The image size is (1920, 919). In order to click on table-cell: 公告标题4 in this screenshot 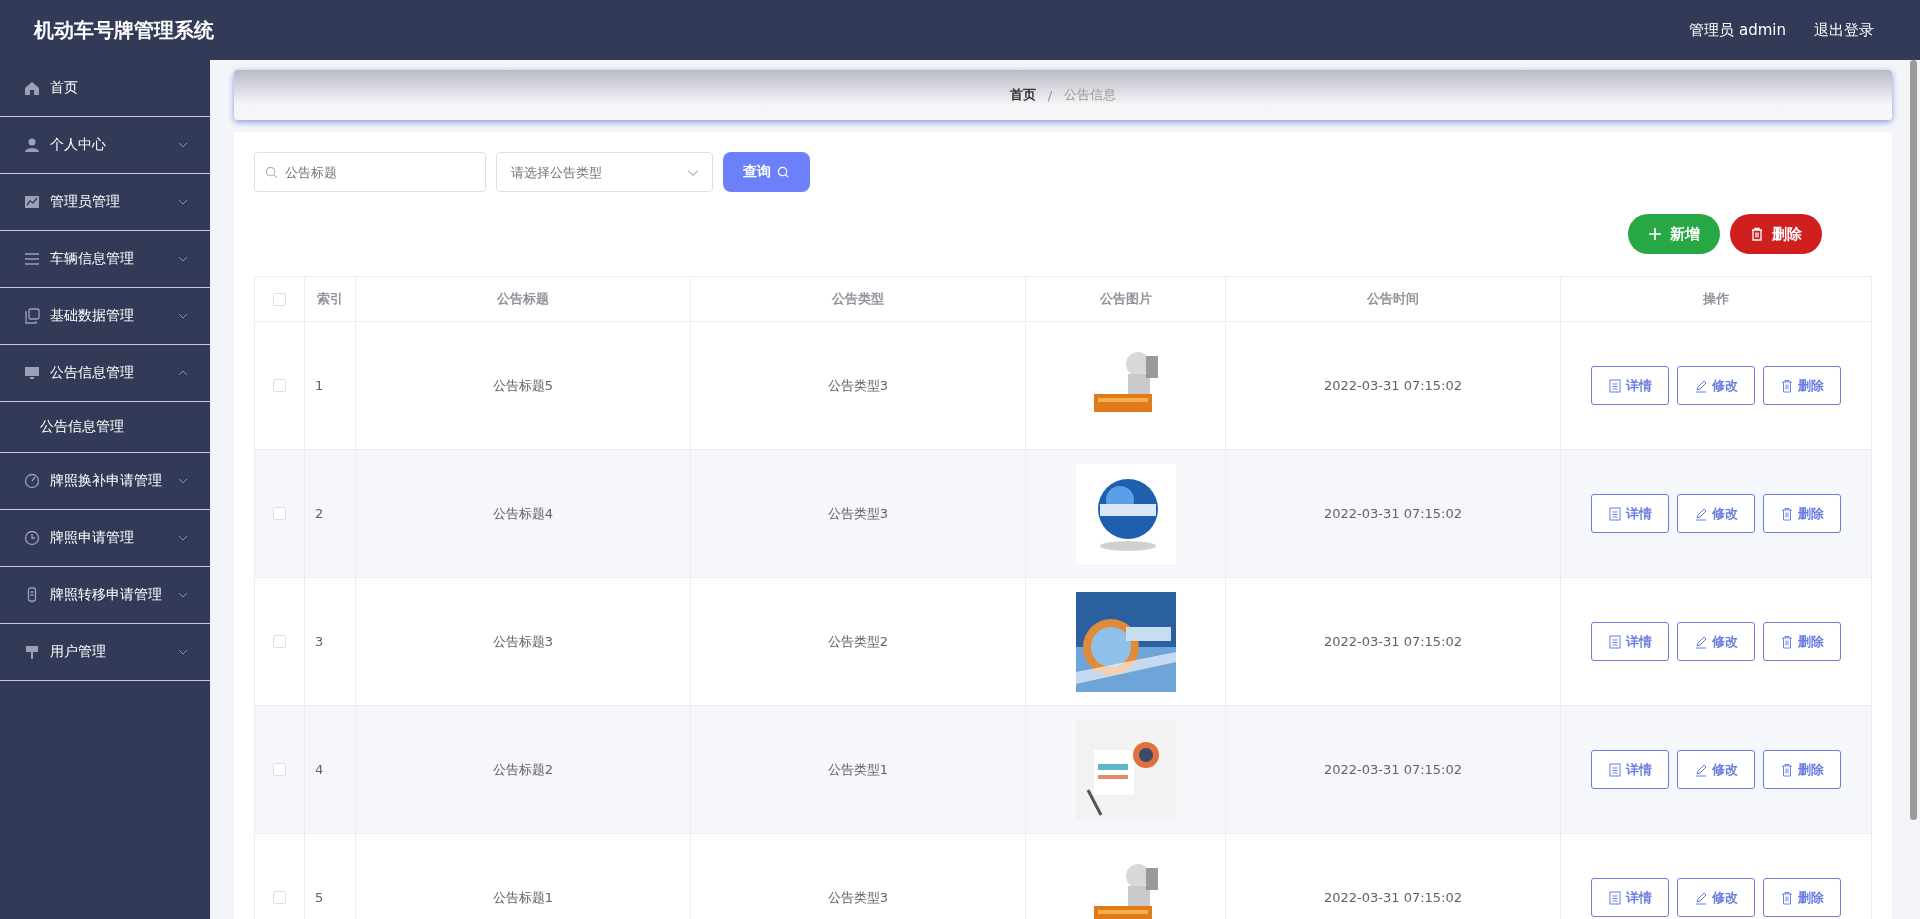, I will do `click(523, 513)`.